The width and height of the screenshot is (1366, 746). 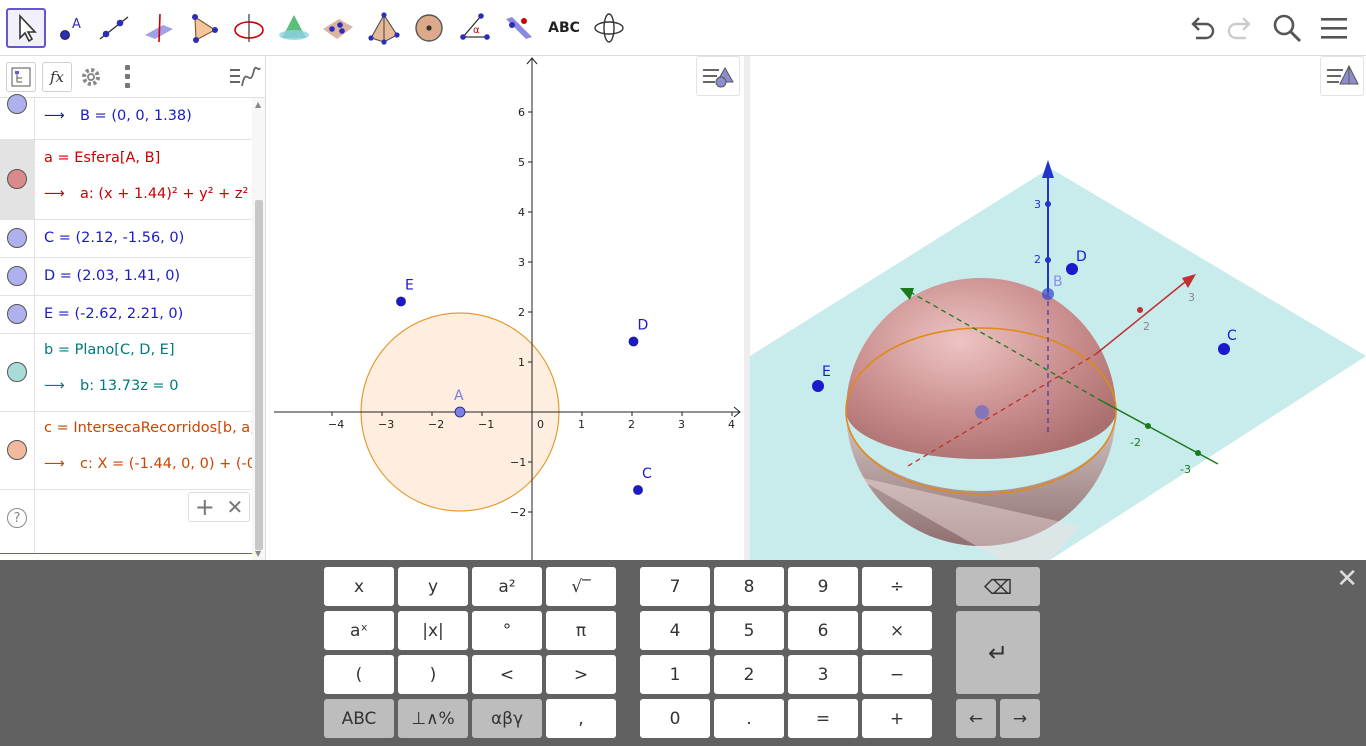 I want to click on pyramid-tool-button, so click(x=384, y=28).